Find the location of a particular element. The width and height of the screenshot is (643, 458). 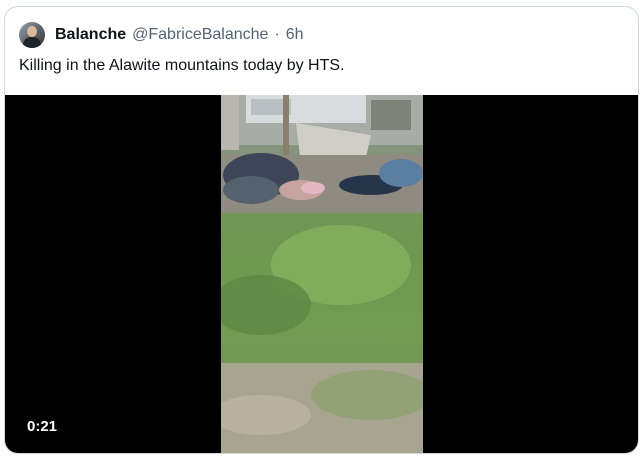

author-handle: @FabriceBalanche is located at coordinates (200, 35).